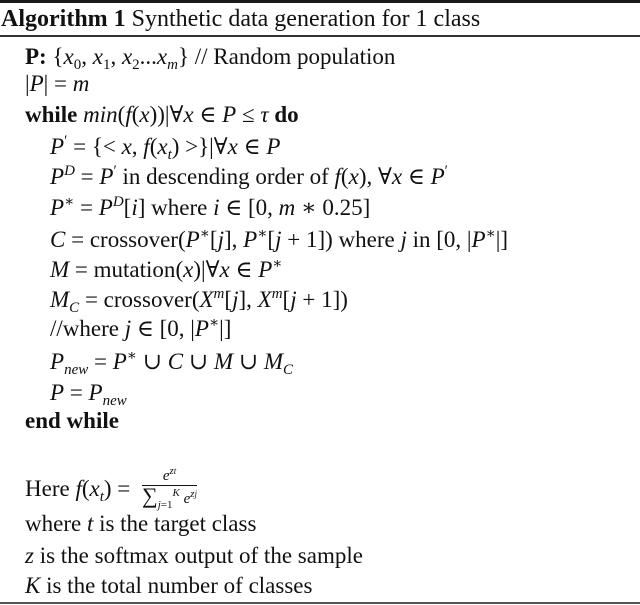  What do you see at coordinates (306, 19) in the screenshot?
I see `algorithm-title: Synthetic data generation for 1 class` at bounding box center [306, 19].